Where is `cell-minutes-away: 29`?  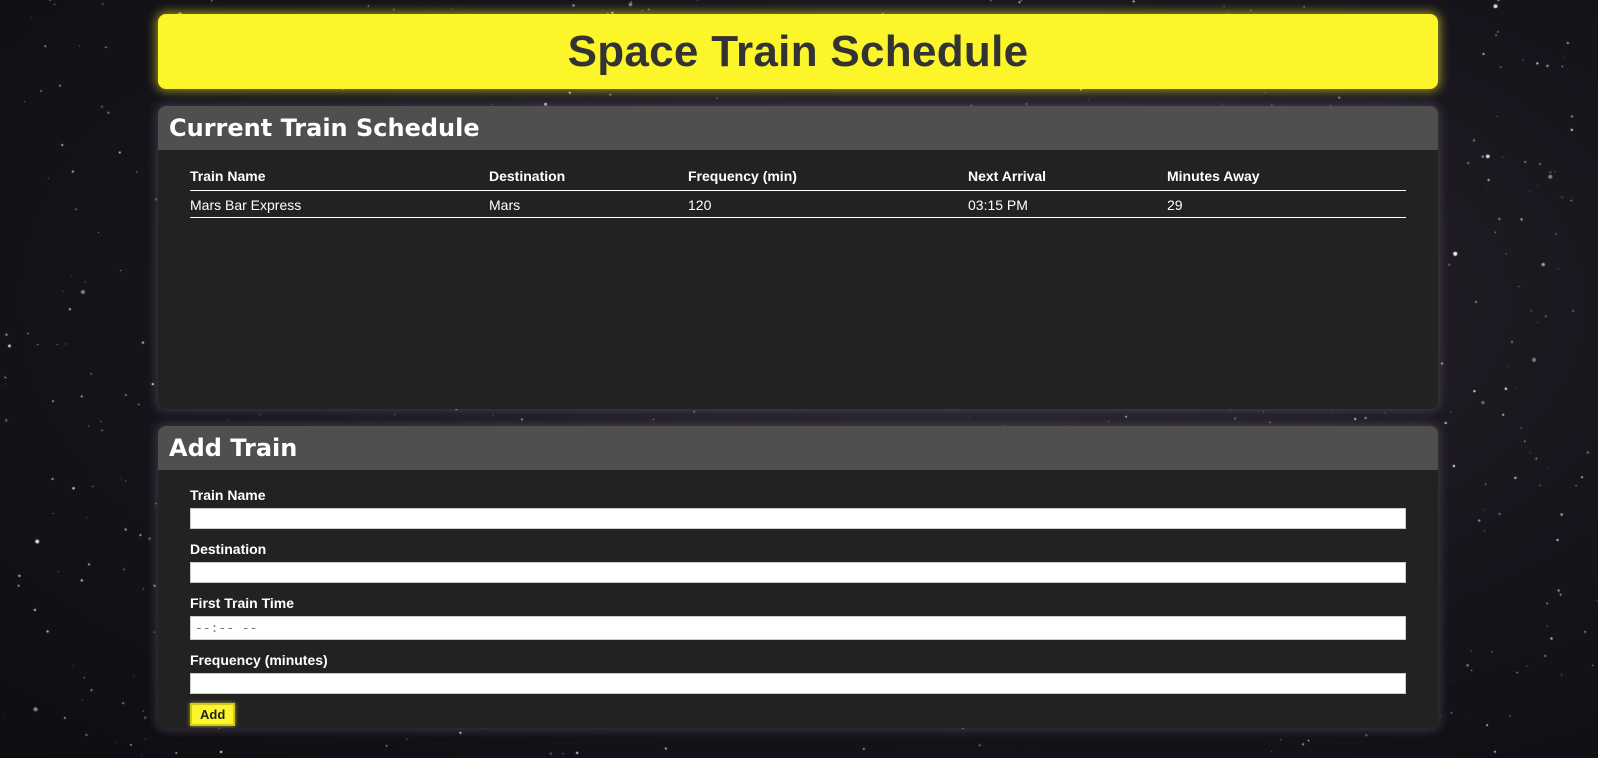
cell-minutes-away: 29 is located at coordinates (1286, 204).